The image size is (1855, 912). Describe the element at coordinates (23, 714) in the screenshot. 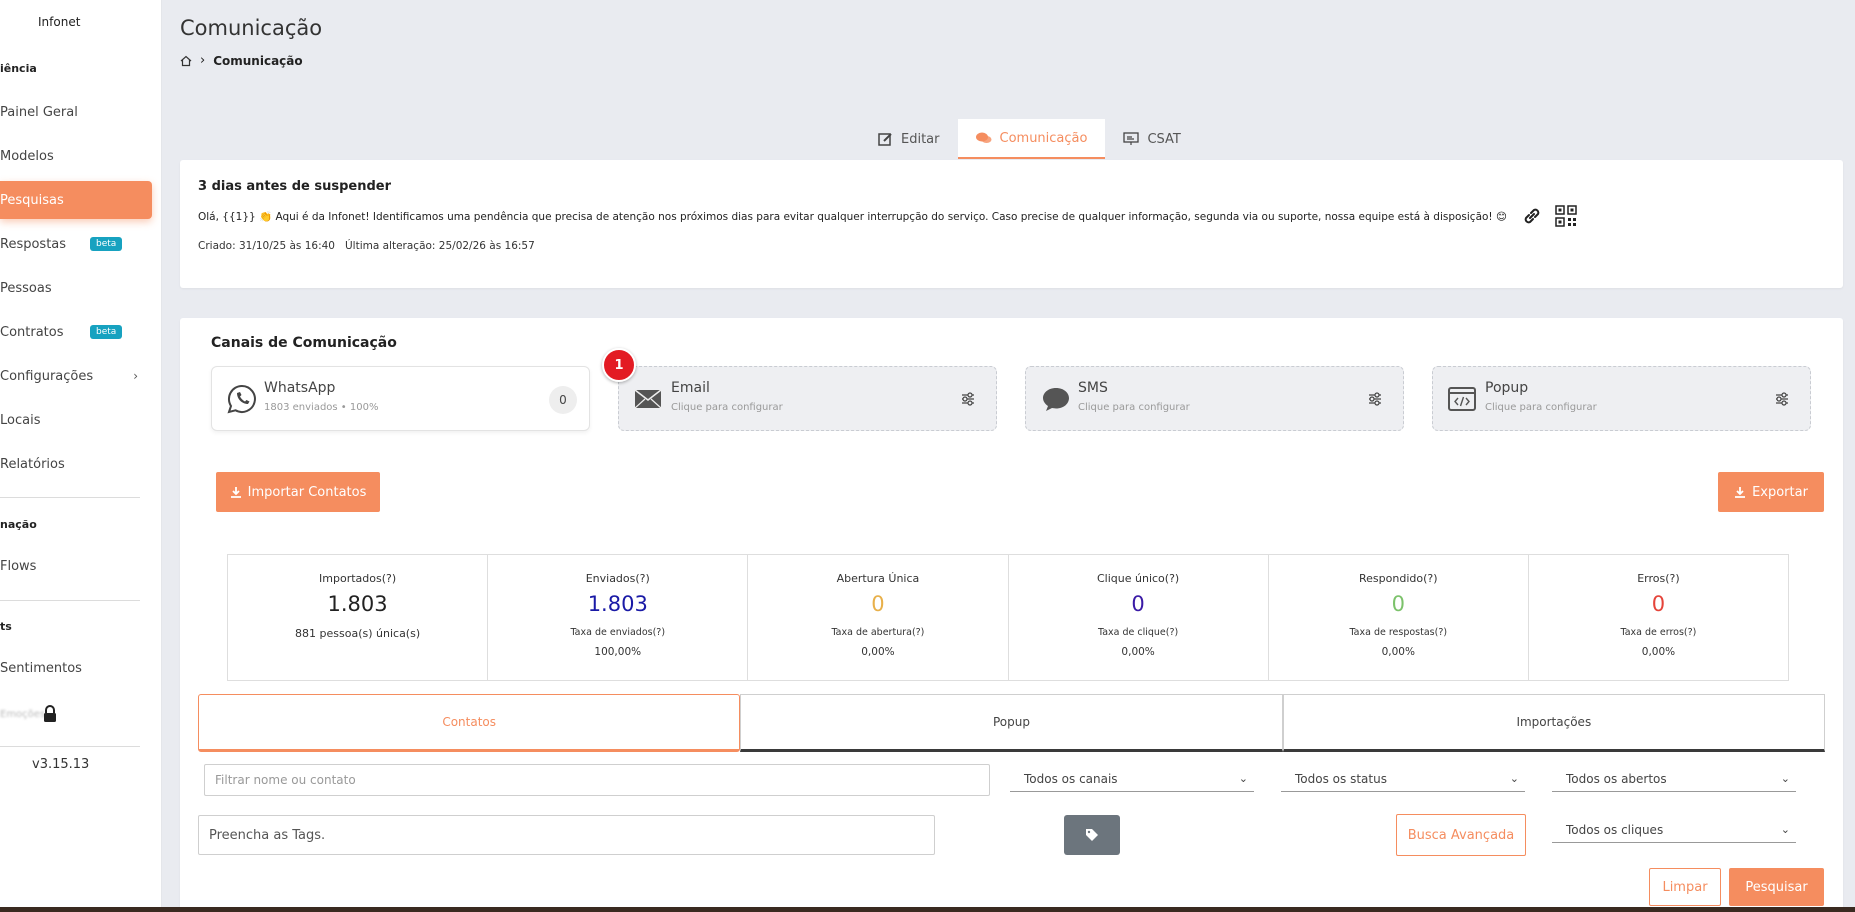

I see `sidebar-item-label: Emoções` at that location.